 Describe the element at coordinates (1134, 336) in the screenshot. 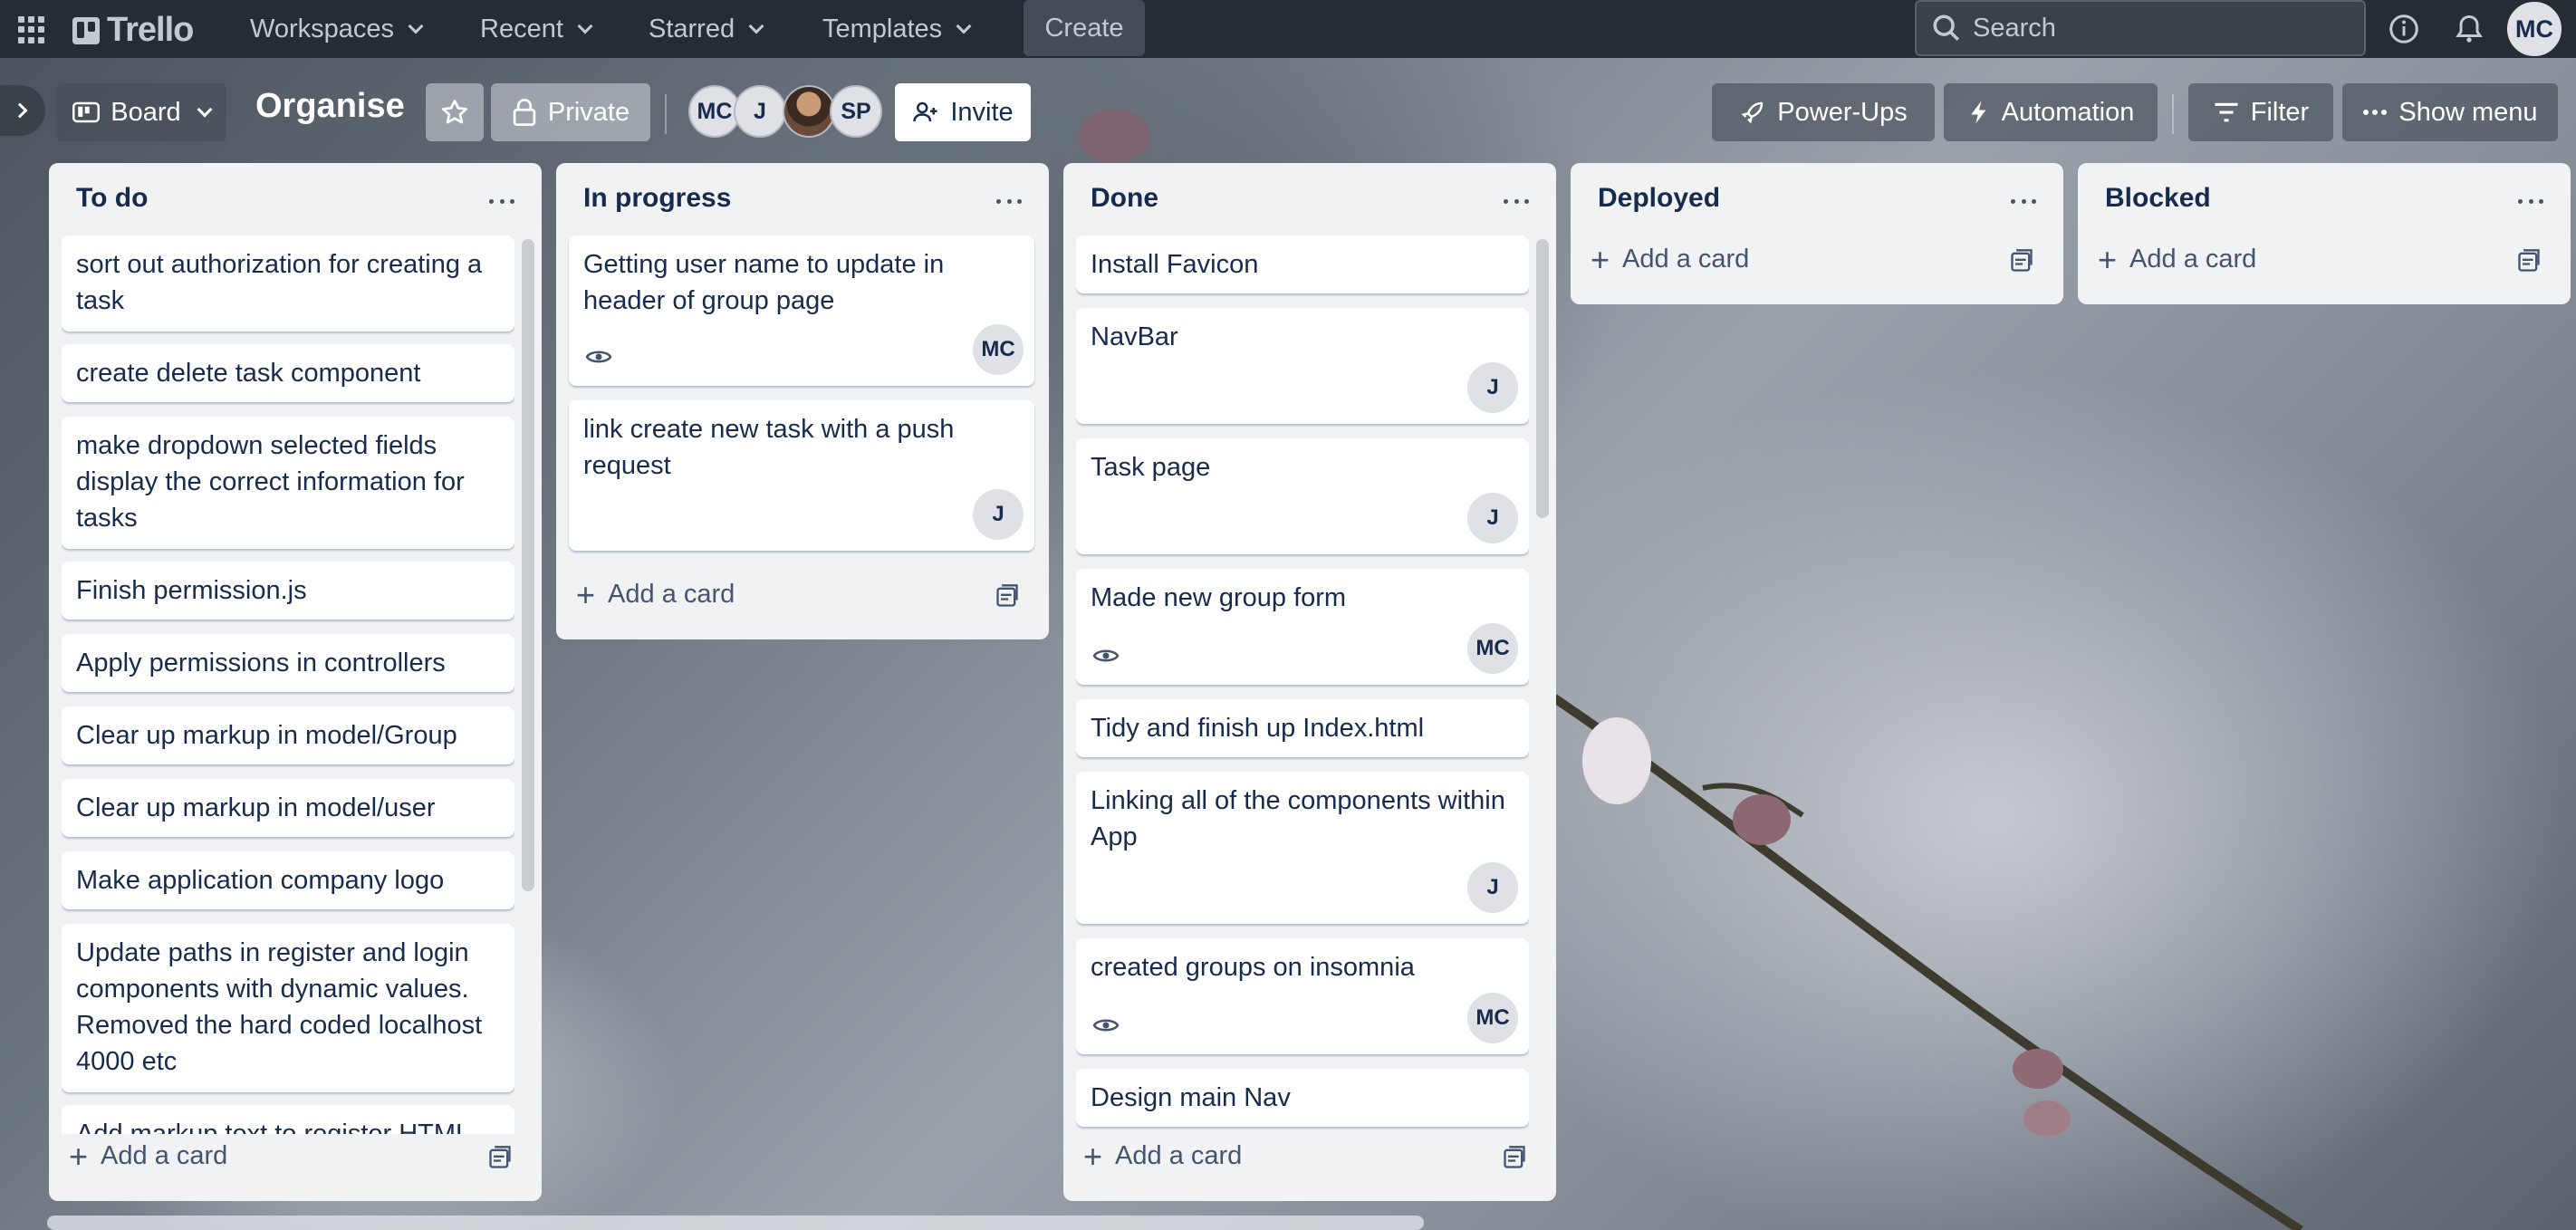

I see `card-title: NavBar` at that location.